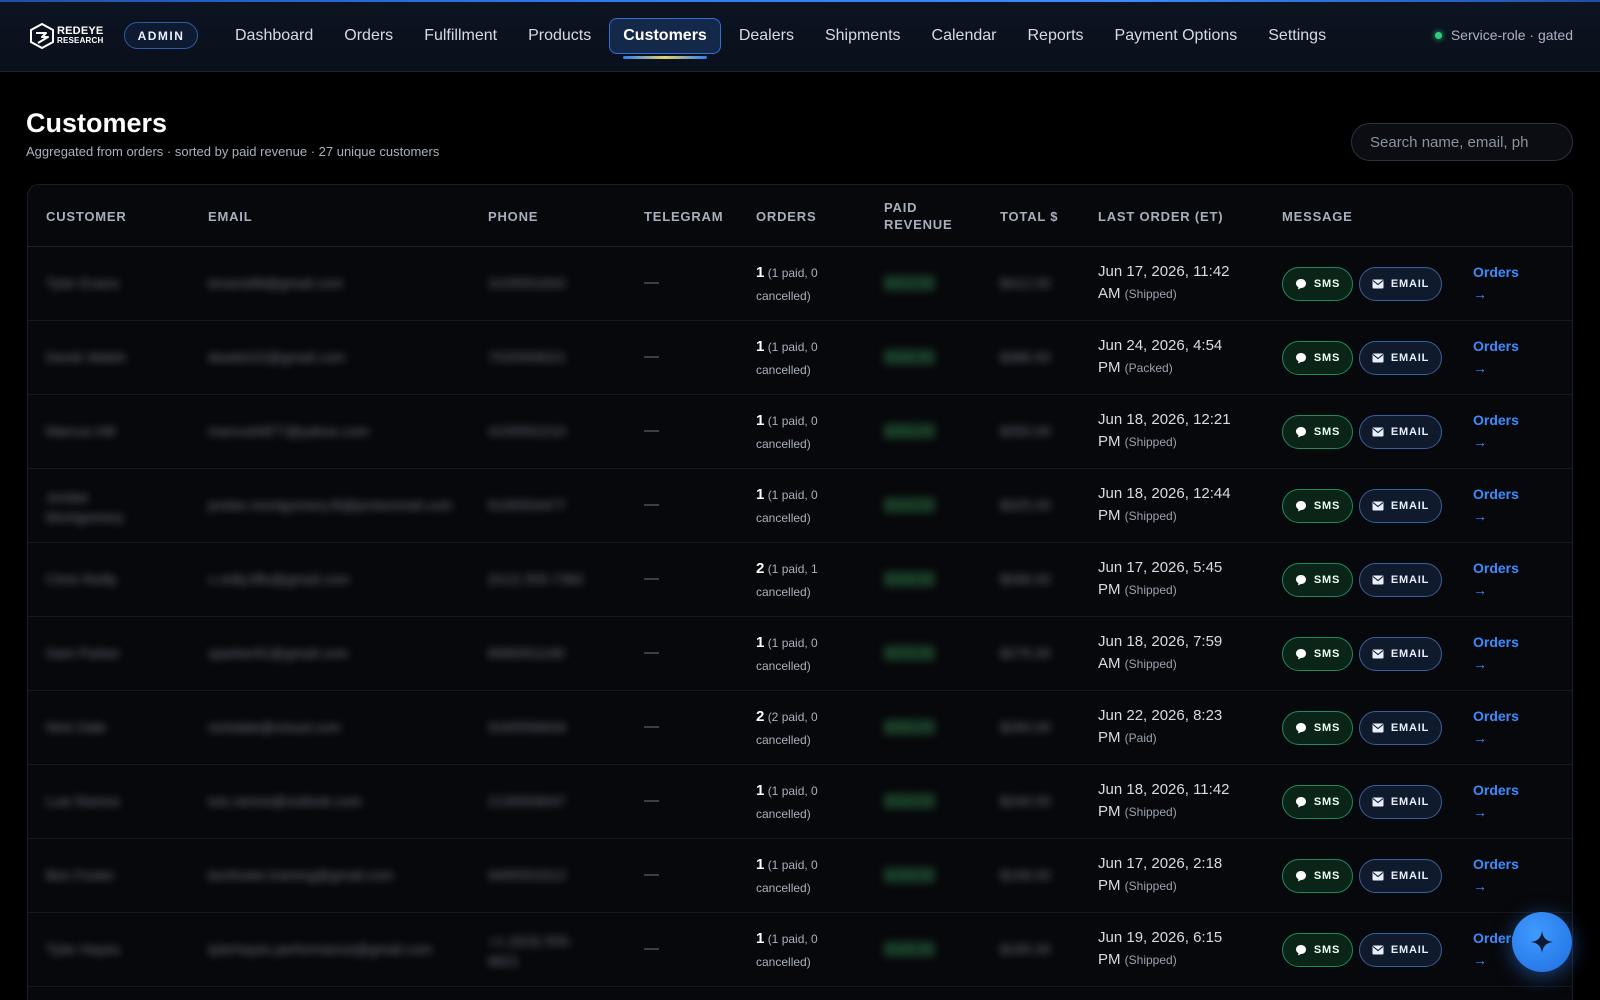  What do you see at coordinates (230, 216) in the screenshot?
I see `column-email: EMAIL` at bounding box center [230, 216].